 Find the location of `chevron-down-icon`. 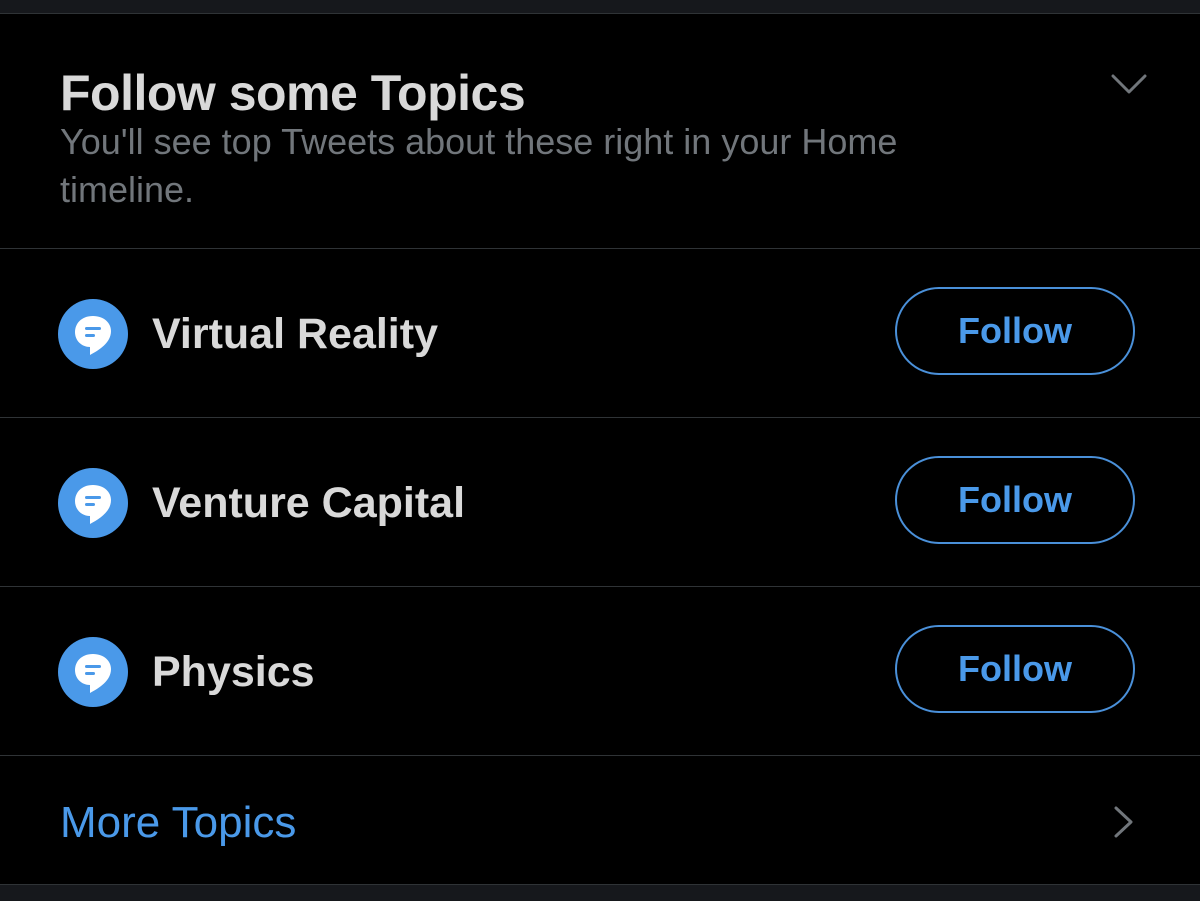

chevron-down-icon is located at coordinates (1129, 84).